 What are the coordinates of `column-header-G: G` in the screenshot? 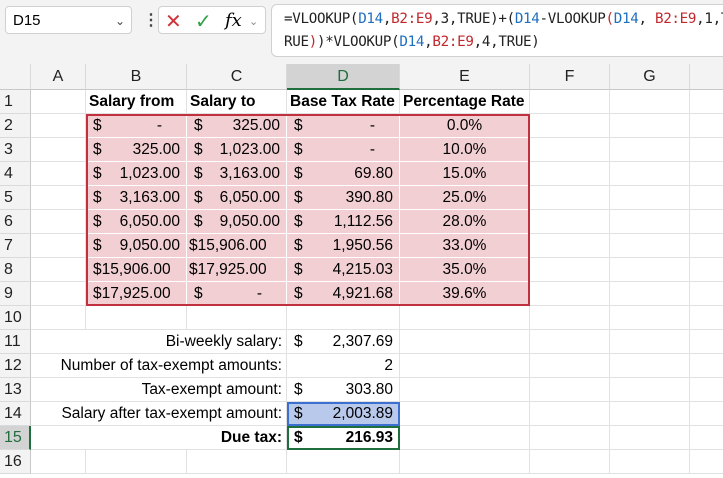 It's located at (650, 77).